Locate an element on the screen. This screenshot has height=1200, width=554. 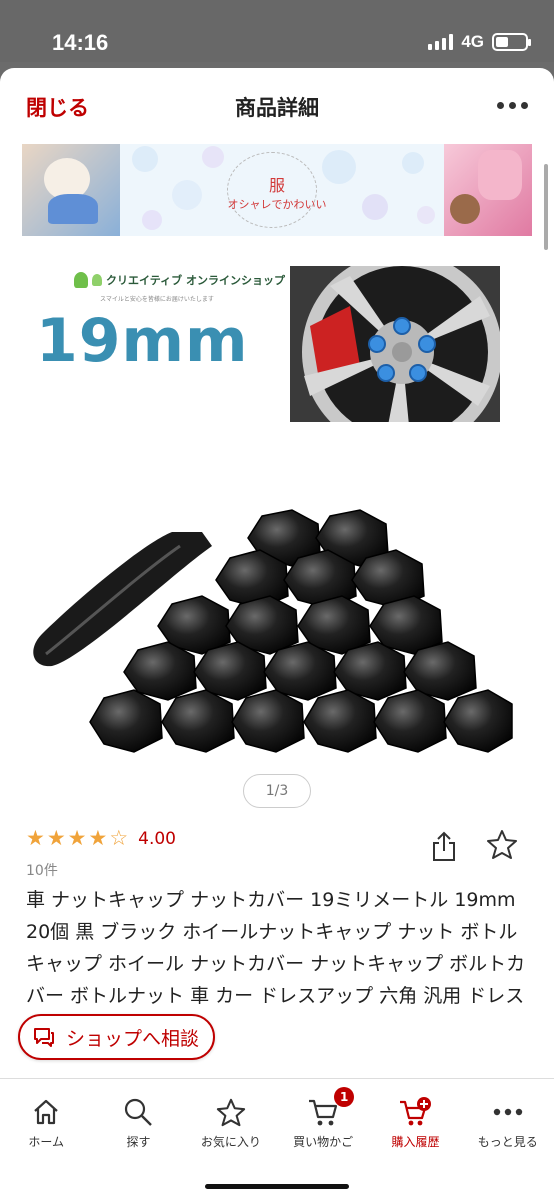
share-icon is located at coordinates (444, 848).